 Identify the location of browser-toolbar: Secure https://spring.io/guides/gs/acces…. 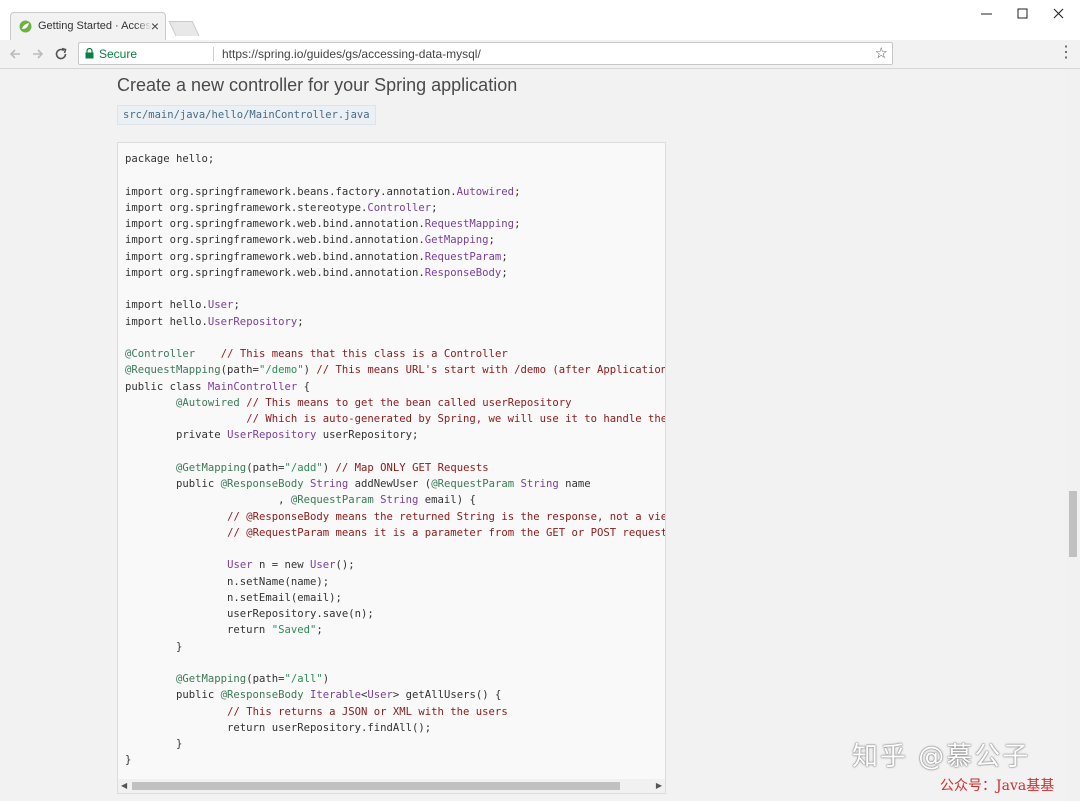
(540, 54).